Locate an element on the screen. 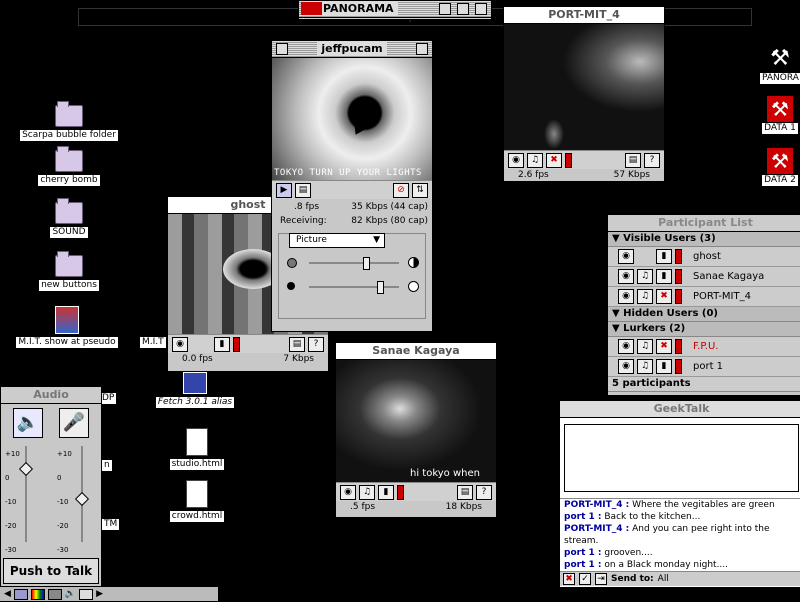 This screenshot has height=602, width=800. camera-icon: ▤ is located at coordinates (303, 190).